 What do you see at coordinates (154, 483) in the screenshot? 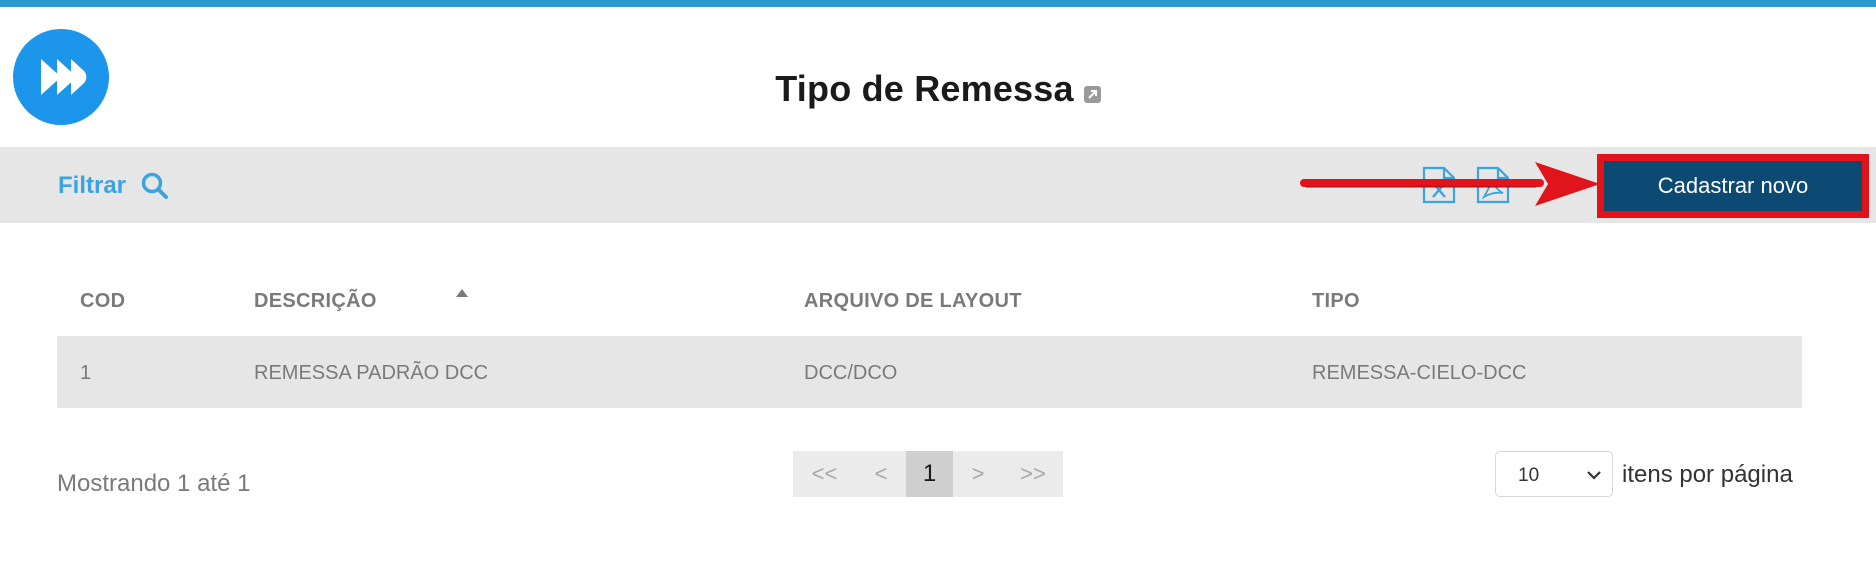
I see `showing-count: Mostrando 1 até 1` at bounding box center [154, 483].